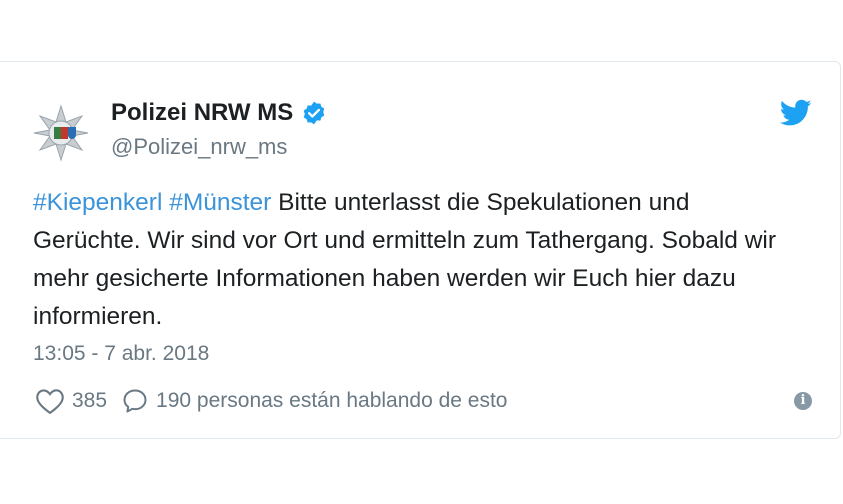 This screenshot has width=843, height=504. What do you see at coordinates (332, 400) in the screenshot?
I see `conversation-count: 190 personas están hablando de esto` at bounding box center [332, 400].